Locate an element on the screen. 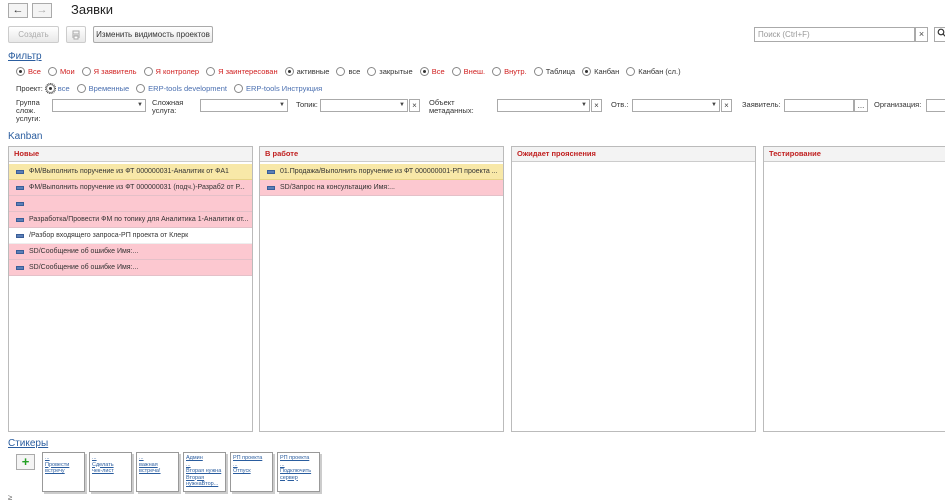  kanban-column: Тестирование is located at coordinates (854, 289).